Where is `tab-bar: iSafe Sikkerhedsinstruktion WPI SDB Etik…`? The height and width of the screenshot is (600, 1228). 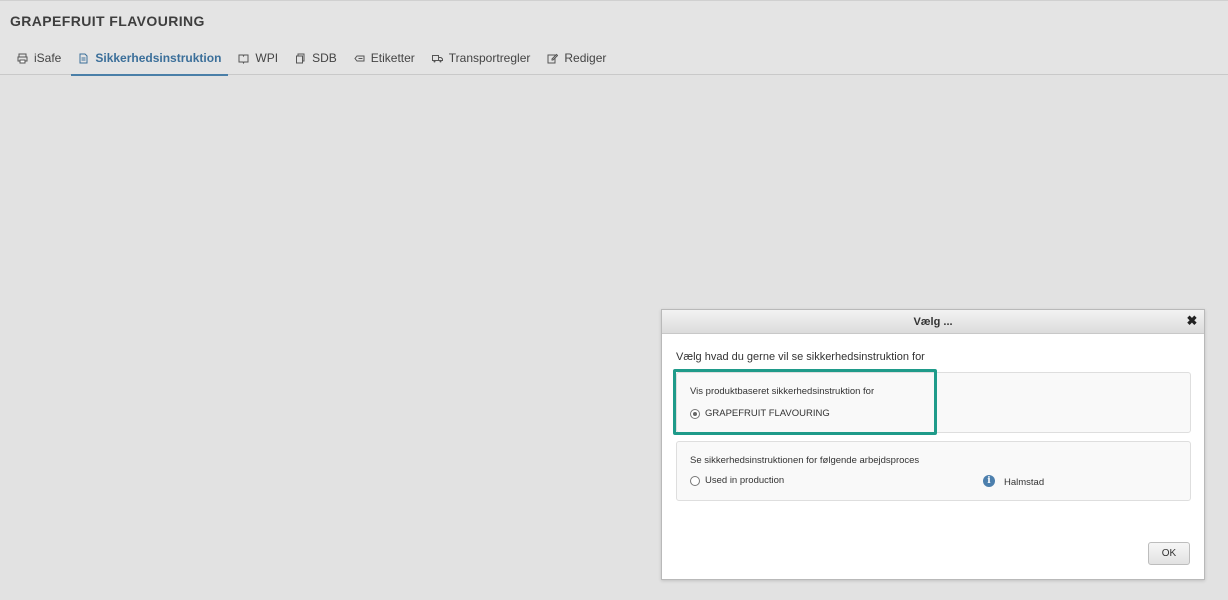 tab-bar: iSafe Sikkerhedsinstruktion WPI SDB Etik… is located at coordinates (306, 58).